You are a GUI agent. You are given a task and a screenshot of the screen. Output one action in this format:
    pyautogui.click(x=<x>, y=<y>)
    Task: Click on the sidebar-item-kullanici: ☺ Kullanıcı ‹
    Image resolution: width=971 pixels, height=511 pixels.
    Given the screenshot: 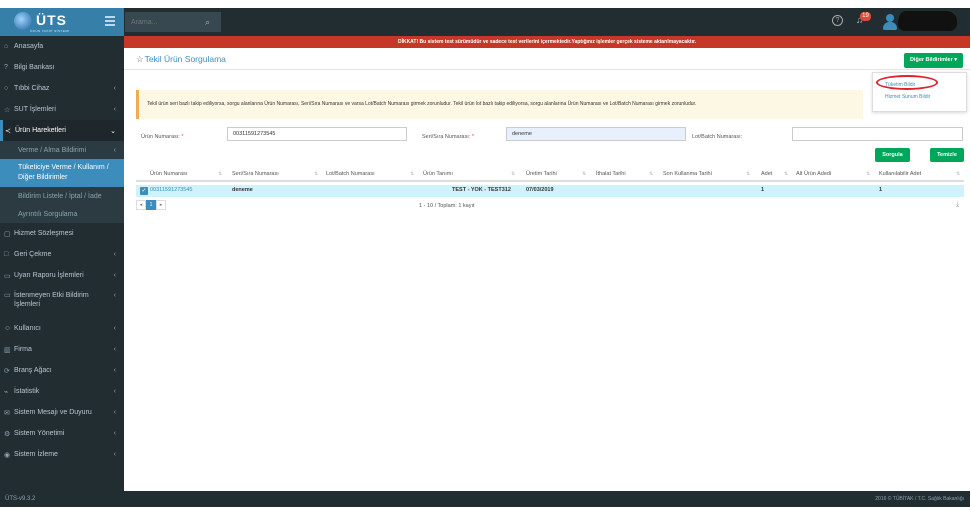 What is the action you would take?
    pyautogui.click(x=62, y=328)
    